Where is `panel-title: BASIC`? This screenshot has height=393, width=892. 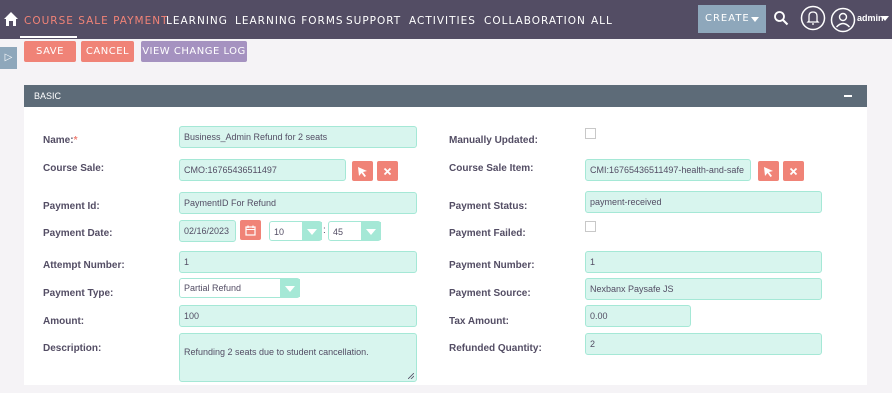 panel-title: BASIC is located at coordinates (48, 96).